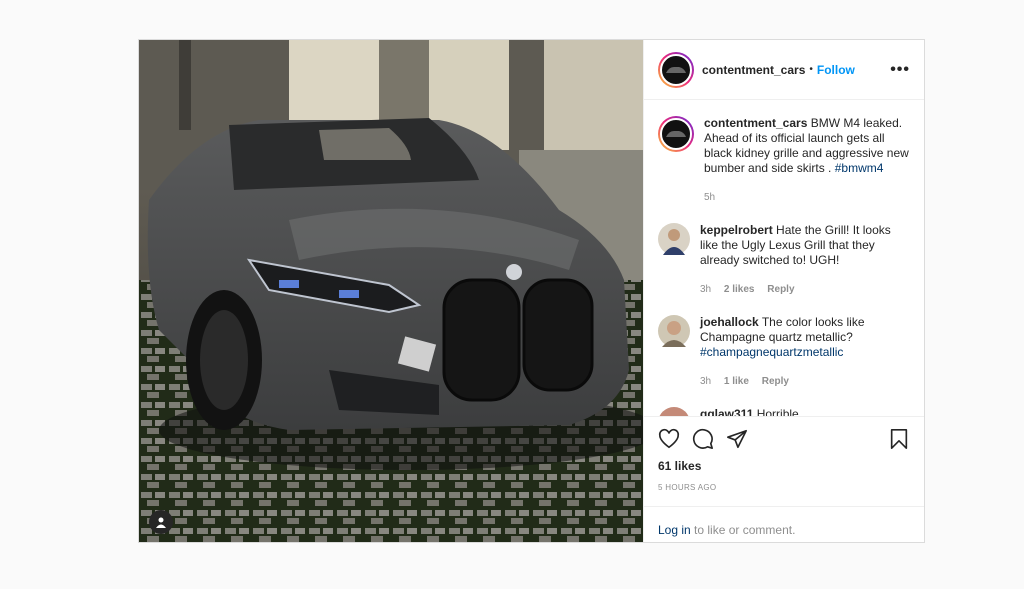 The width and height of the screenshot is (1024, 589). What do you see at coordinates (669, 439) in the screenshot?
I see `heart-icon` at bounding box center [669, 439].